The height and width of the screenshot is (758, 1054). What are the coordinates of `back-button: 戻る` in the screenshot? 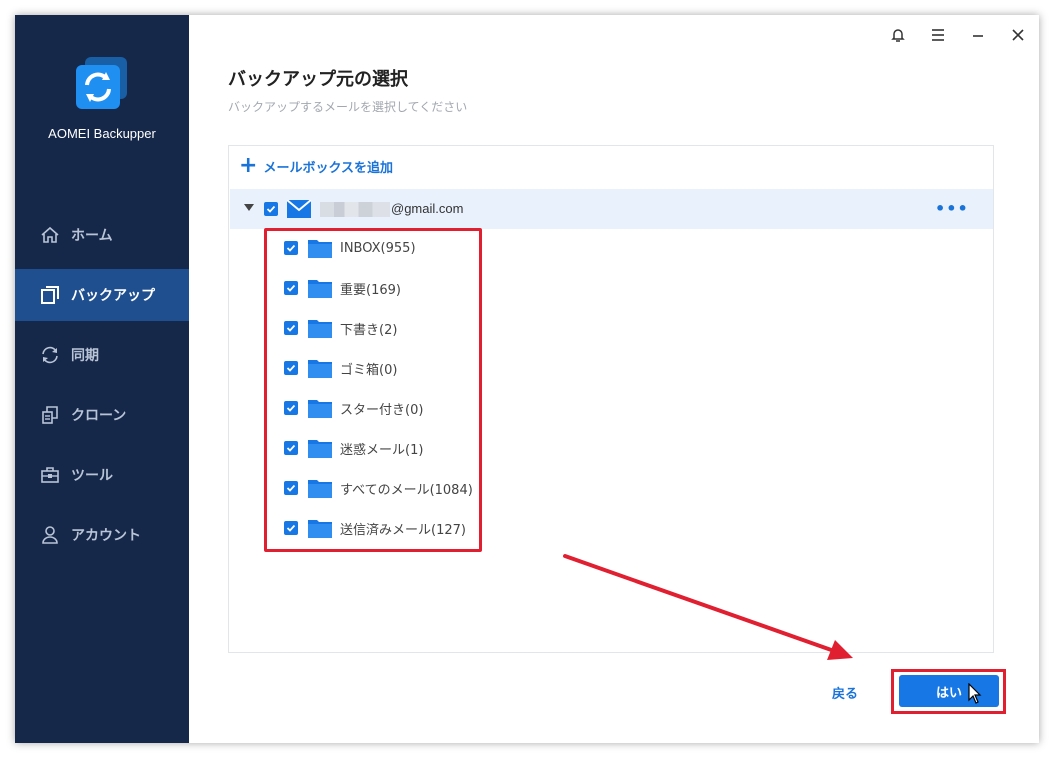 It's located at (845, 692).